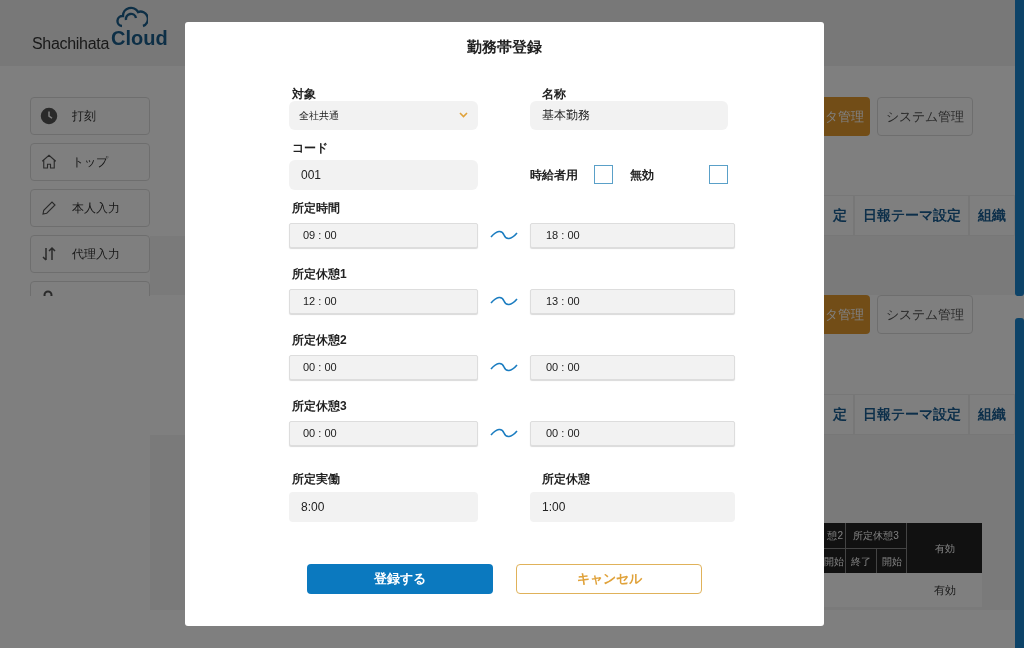 Image resolution: width=1024 pixels, height=648 pixels. I want to click on table-header-cell: 有効, so click(944, 548).